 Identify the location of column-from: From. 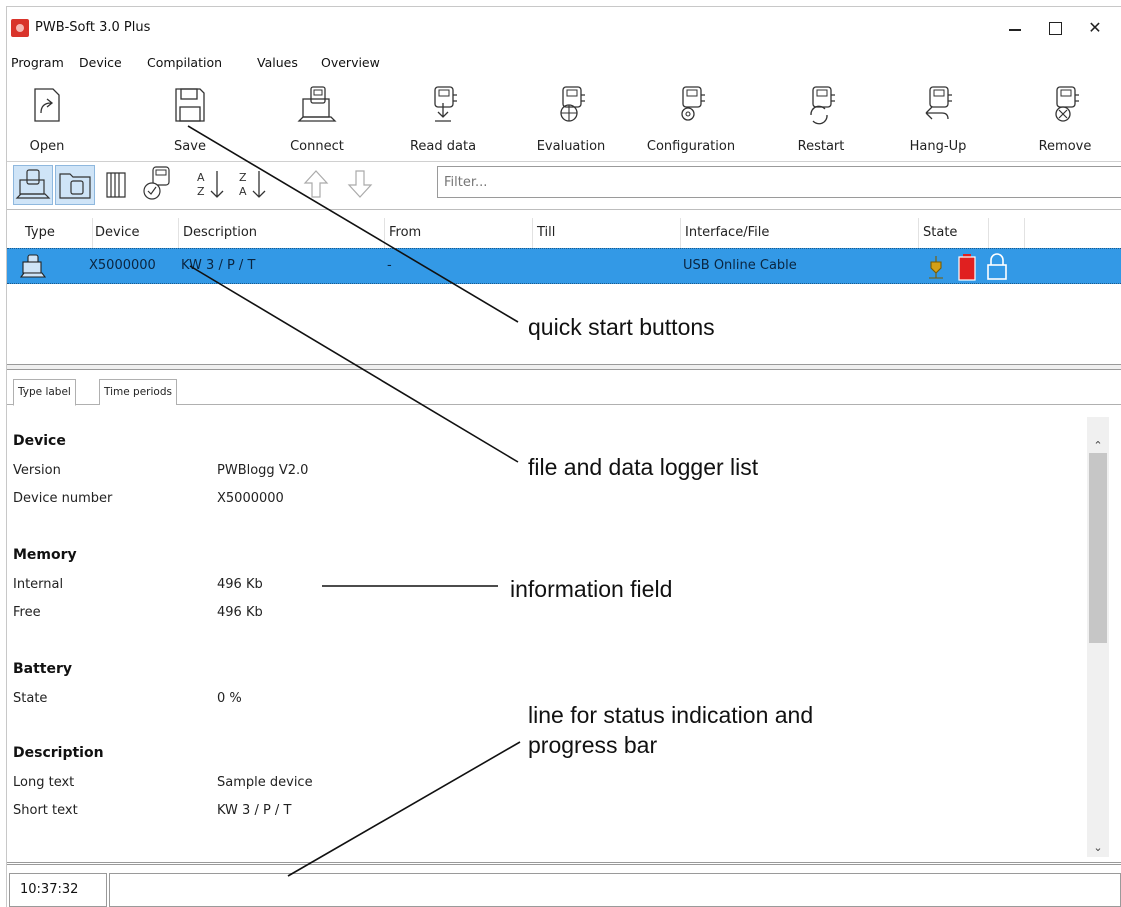
(459, 233).